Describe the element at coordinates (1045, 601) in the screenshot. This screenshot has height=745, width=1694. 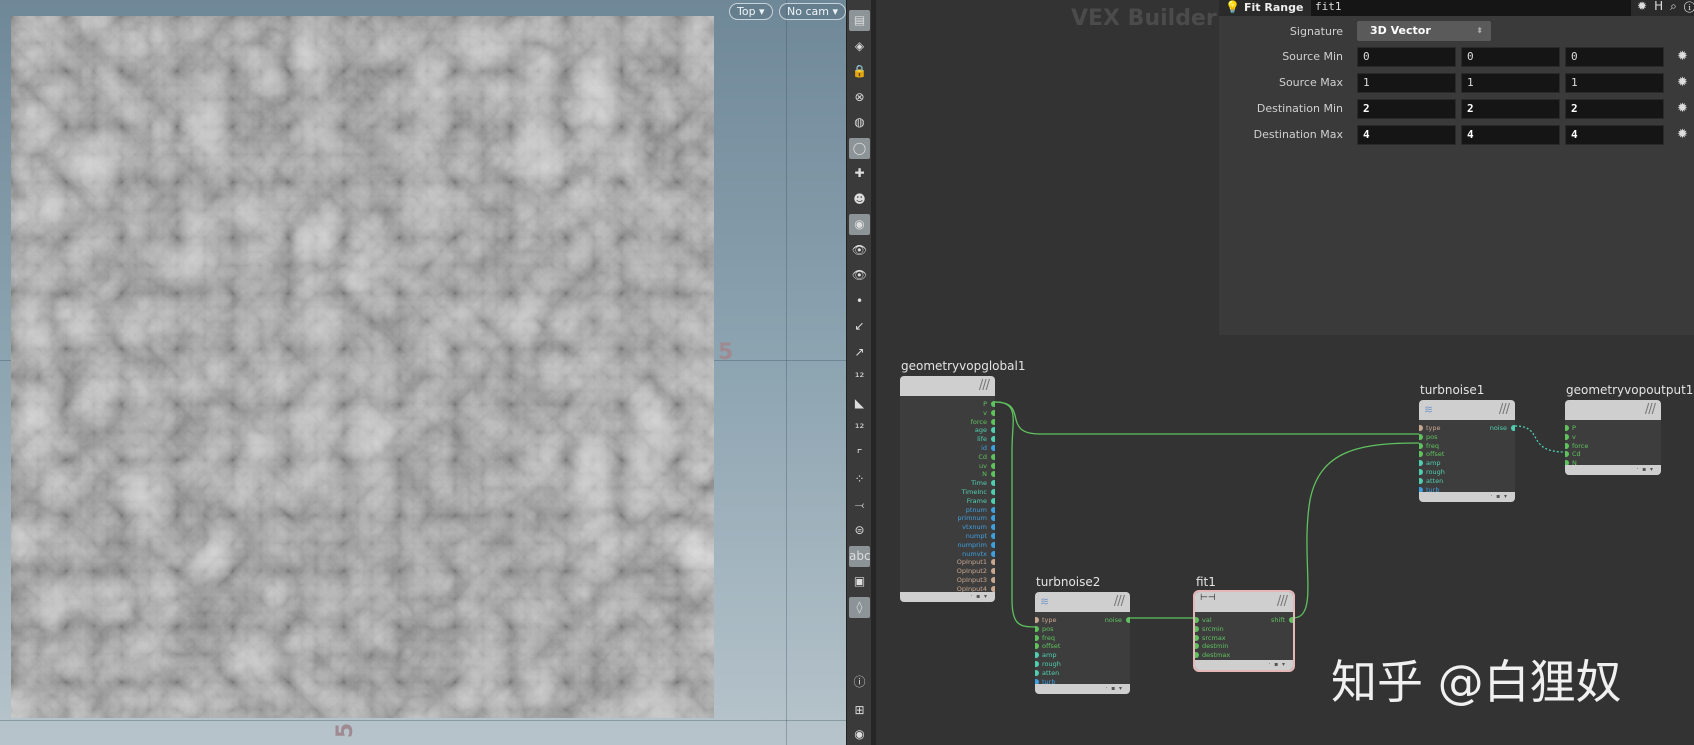
I see `noise-icon: ≋` at that location.